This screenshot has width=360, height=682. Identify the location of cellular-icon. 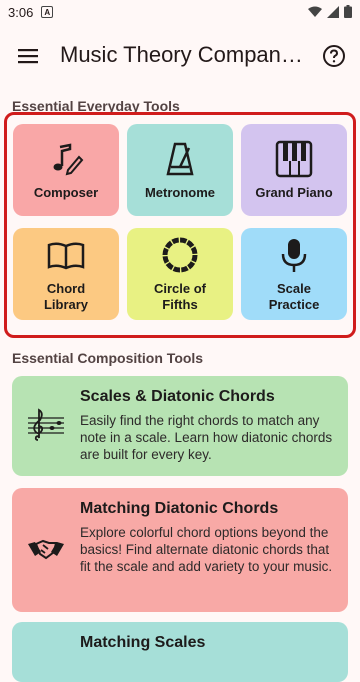
(333, 11).